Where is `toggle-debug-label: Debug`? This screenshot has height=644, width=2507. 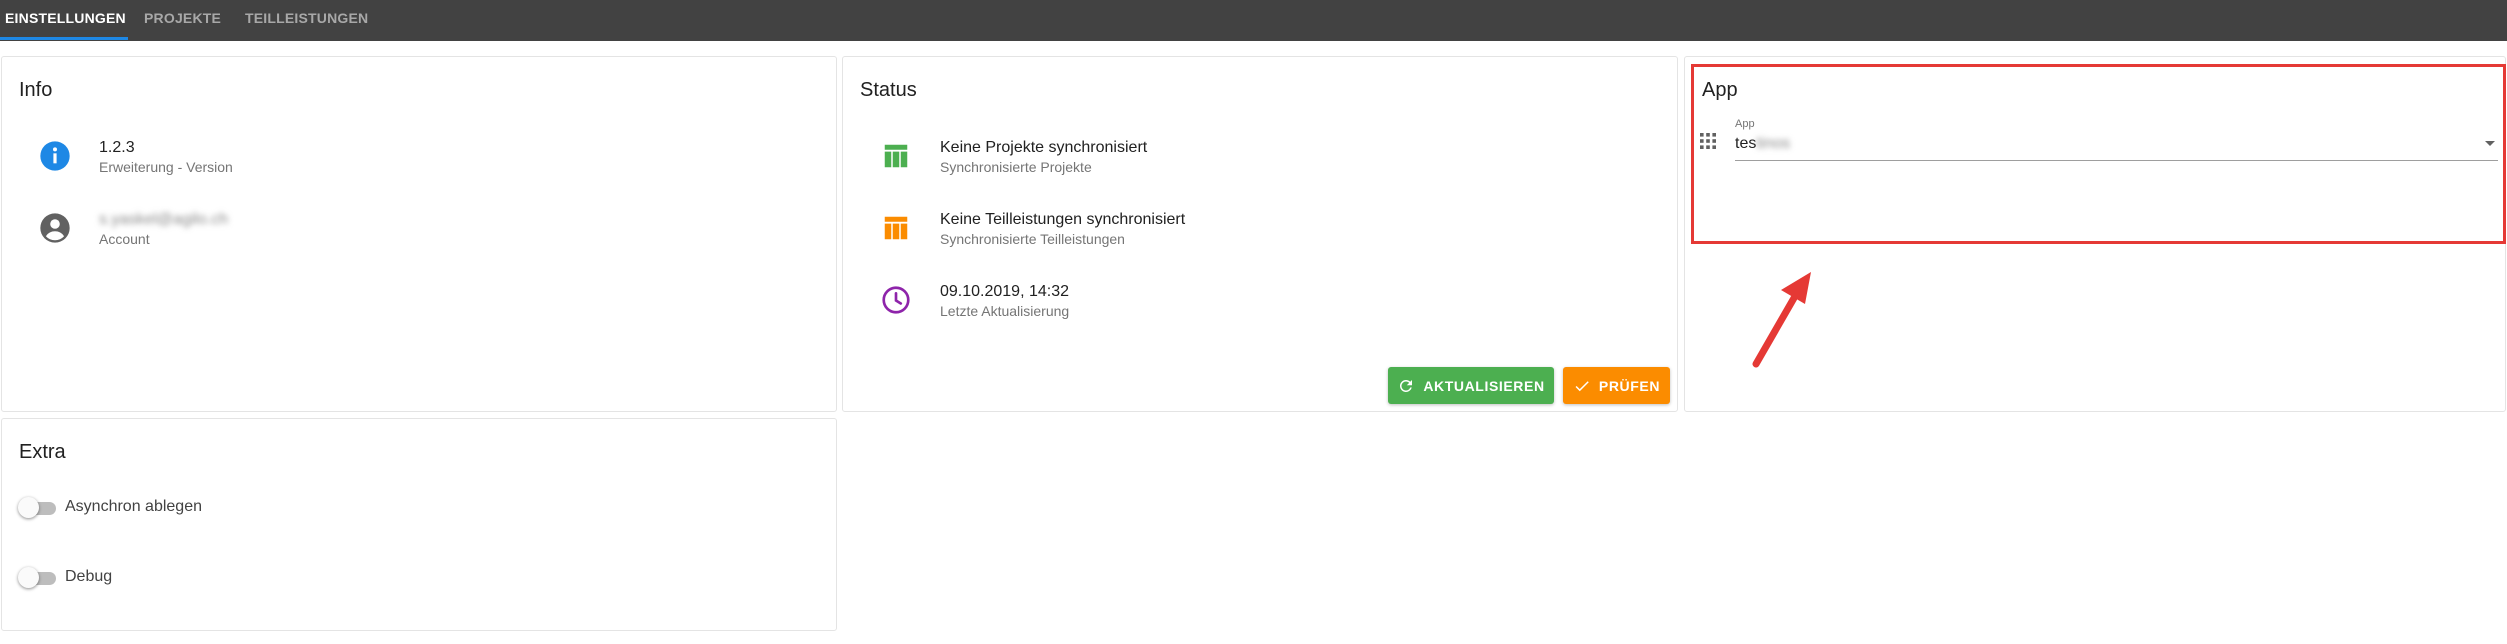 toggle-debug-label: Debug is located at coordinates (89, 576).